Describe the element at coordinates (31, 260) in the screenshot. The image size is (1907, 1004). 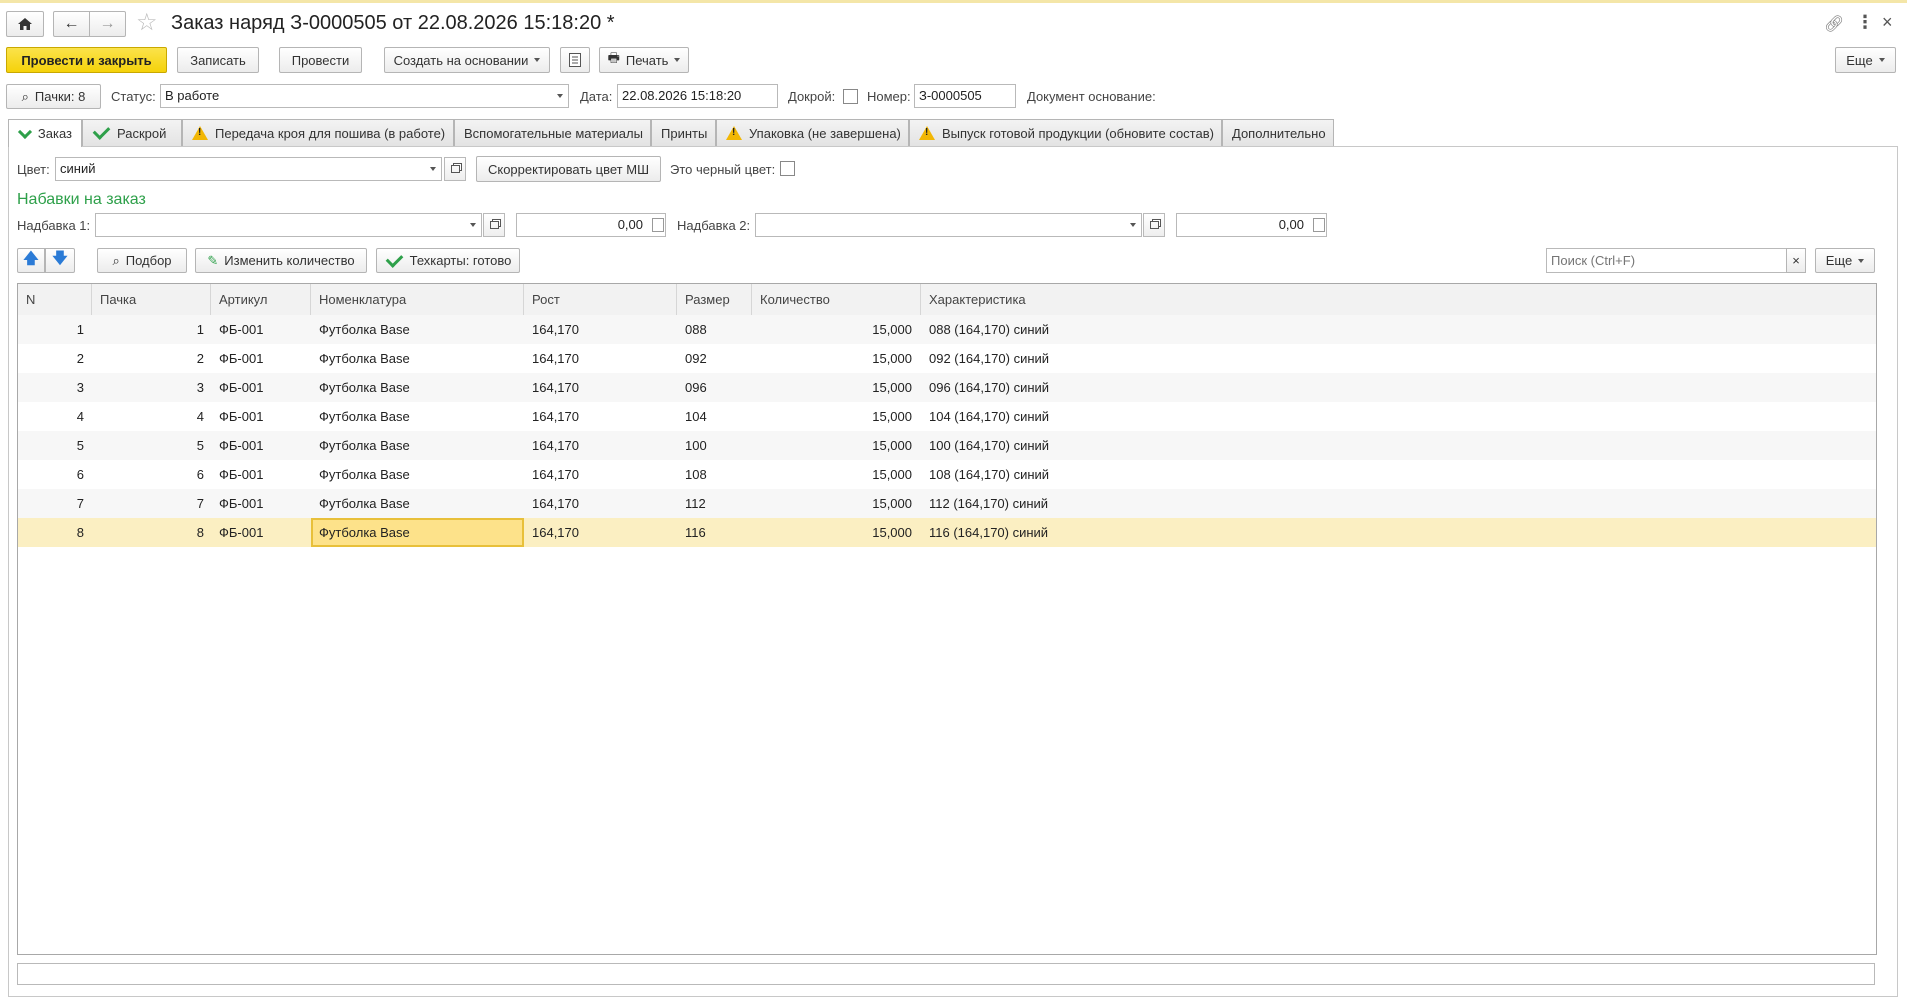
I see `move-up-button: 🡅︎` at that location.